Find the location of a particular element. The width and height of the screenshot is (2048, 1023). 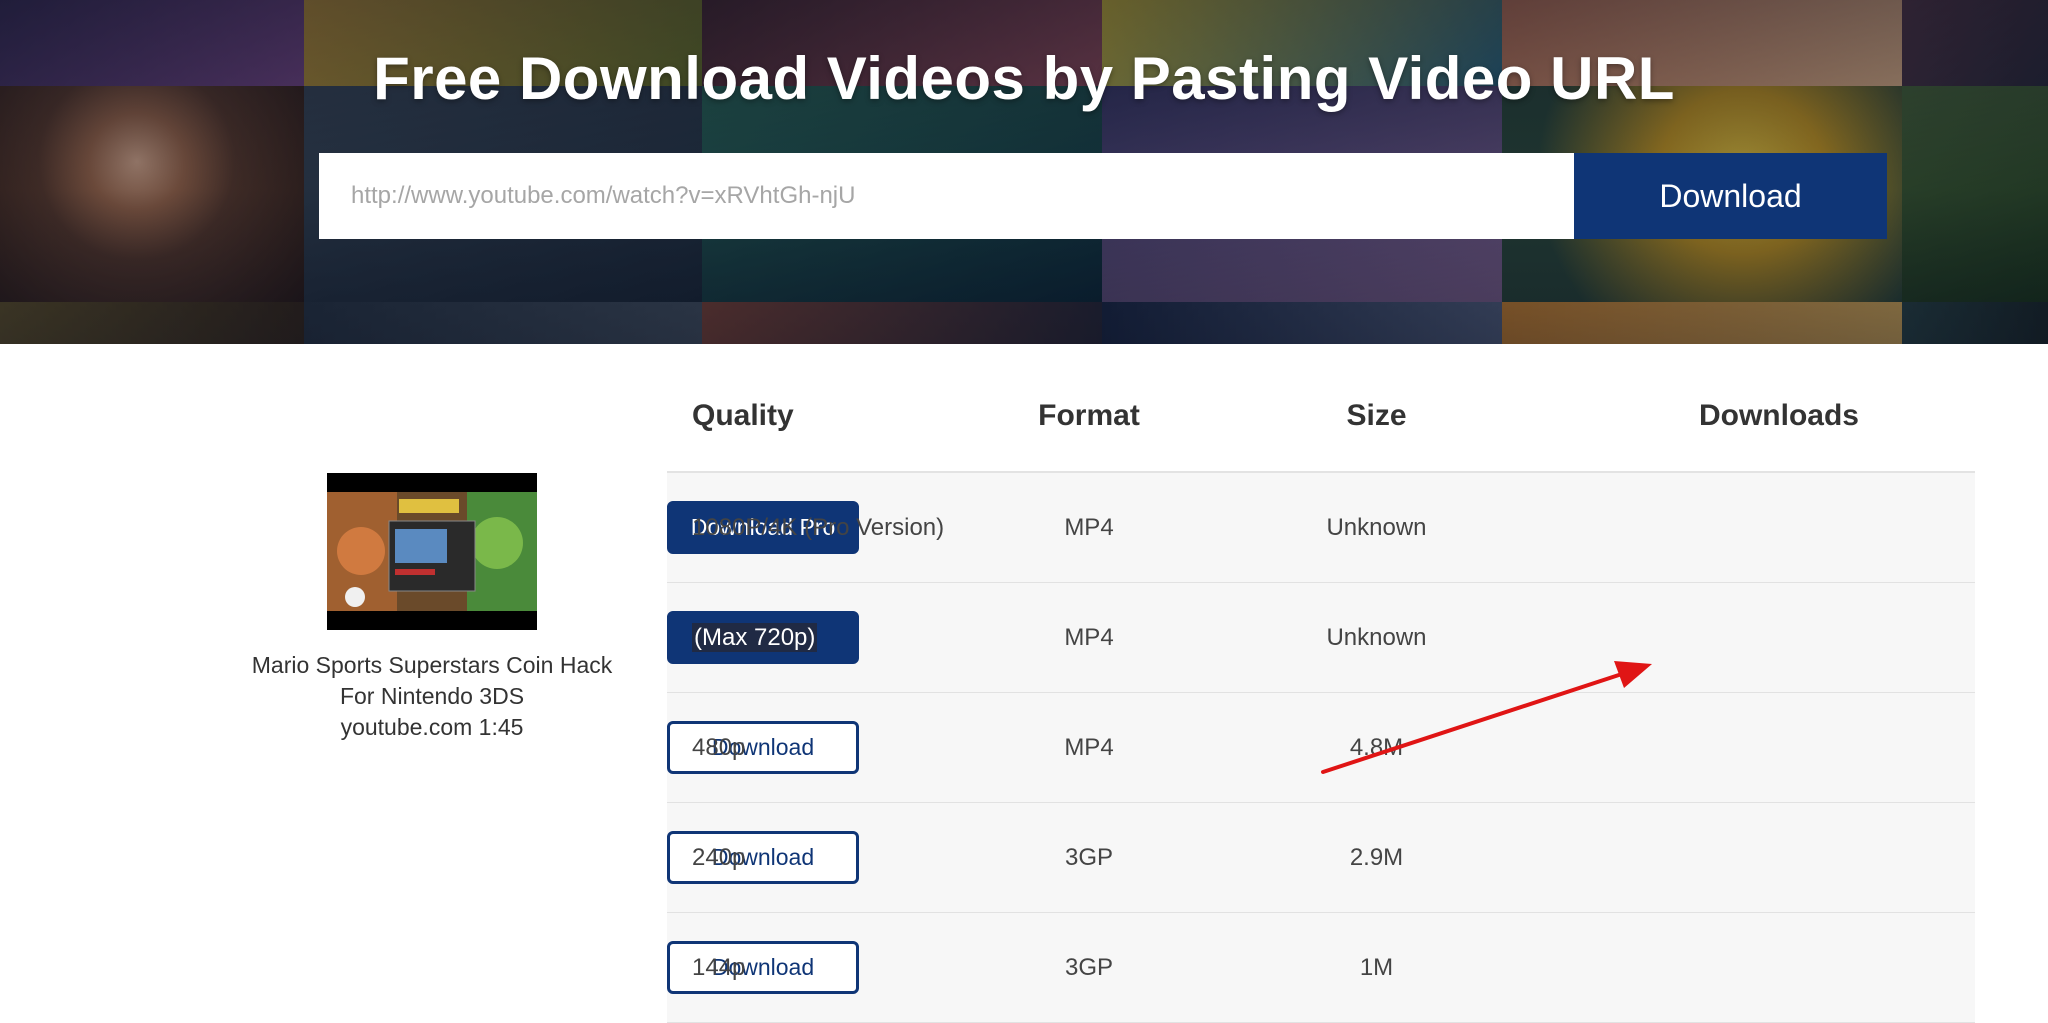

video-title-line: For Nintendo 3DS is located at coordinates (432, 696).